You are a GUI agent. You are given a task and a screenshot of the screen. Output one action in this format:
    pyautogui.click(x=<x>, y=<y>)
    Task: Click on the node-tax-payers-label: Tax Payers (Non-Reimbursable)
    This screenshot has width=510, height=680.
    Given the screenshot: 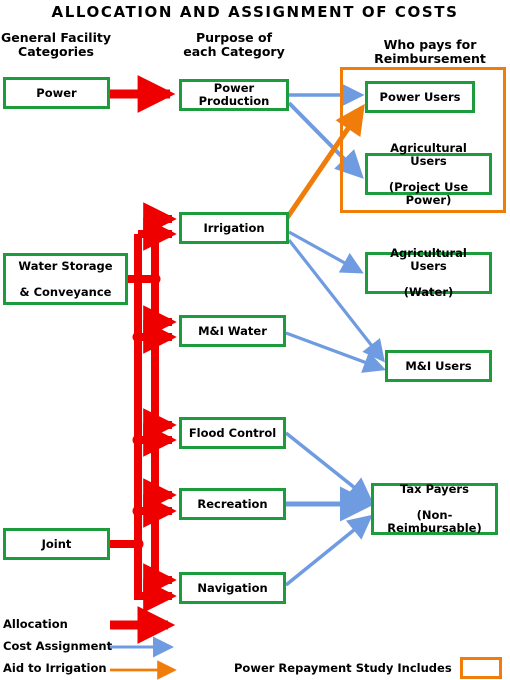 What is the action you would take?
    pyautogui.click(x=434, y=509)
    